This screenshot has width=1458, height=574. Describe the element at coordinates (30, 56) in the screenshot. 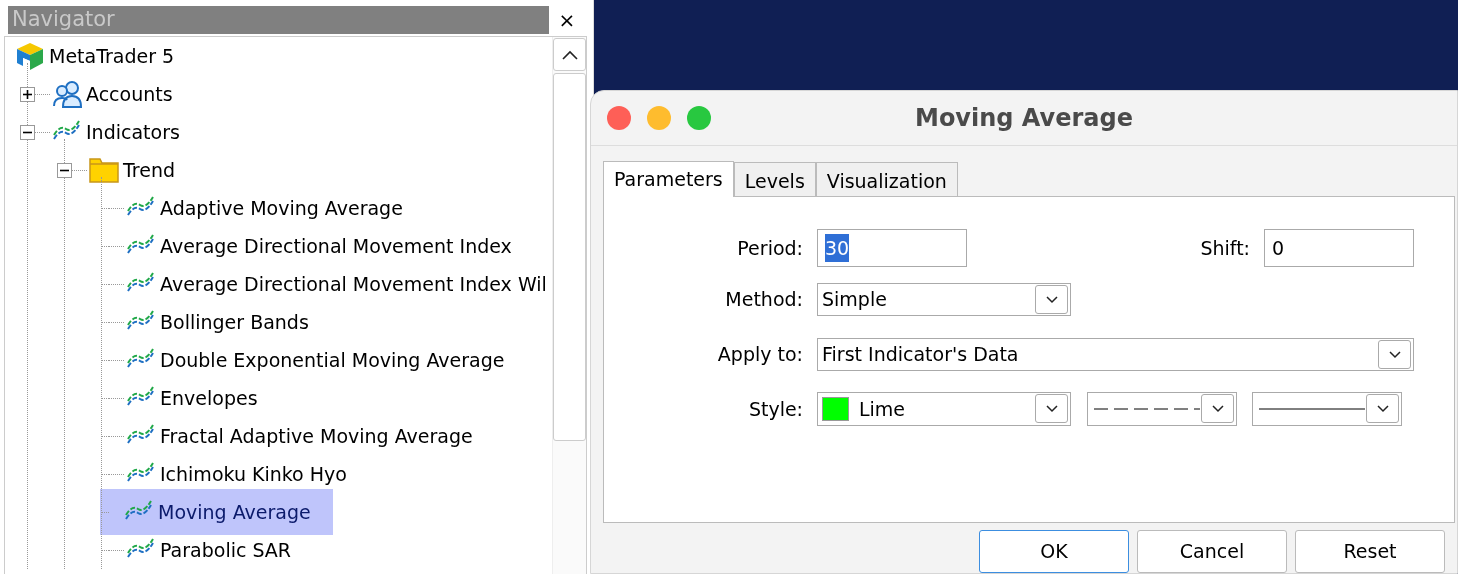

I see `cube-logo-icon` at that location.